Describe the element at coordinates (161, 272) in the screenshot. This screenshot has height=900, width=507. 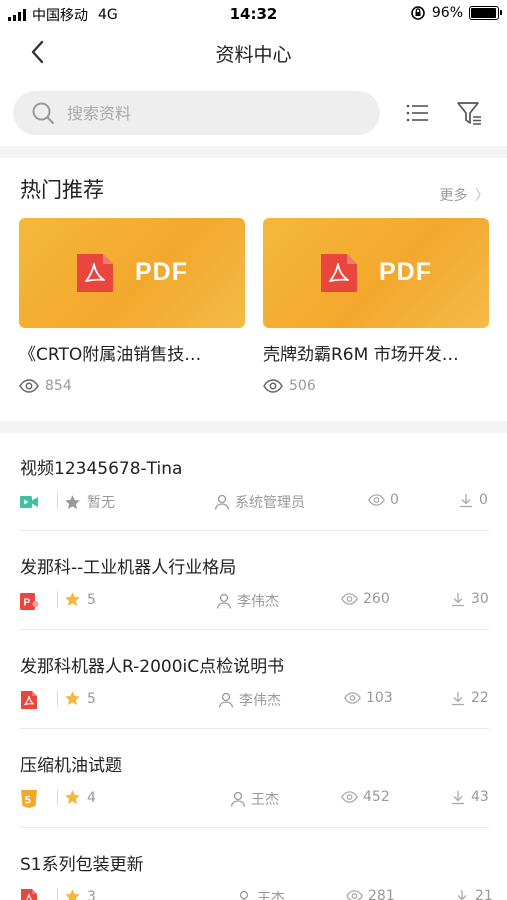
I see `card-badge: PDF` at that location.